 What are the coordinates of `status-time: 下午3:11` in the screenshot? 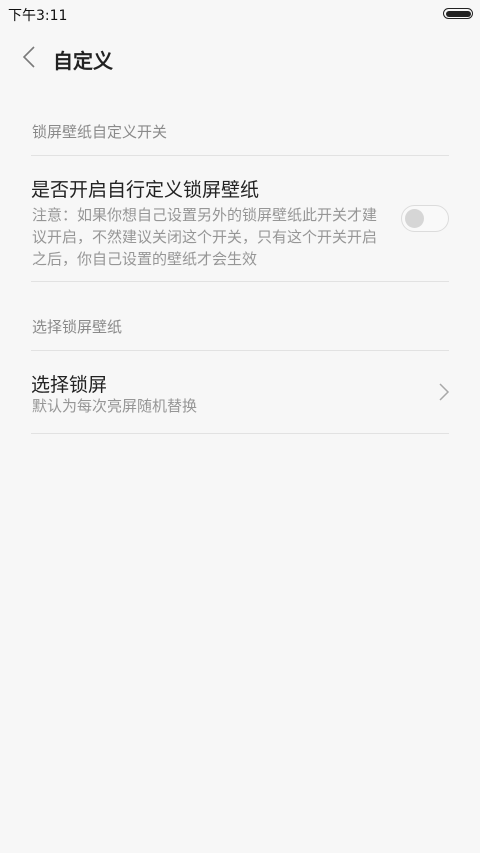 It's located at (38, 16).